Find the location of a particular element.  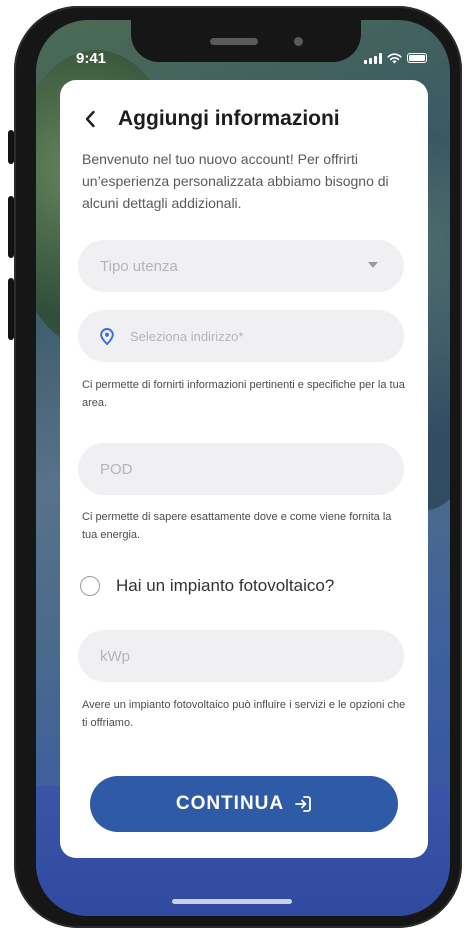

status-icons is located at coordinates (395, 58).